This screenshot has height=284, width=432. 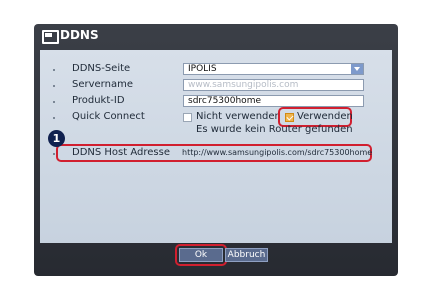 What do you see at coordinates (325, 117) in the screenshot?
I see `quick-connect-on-label: Verwenden` at bounding box center [325, 117].